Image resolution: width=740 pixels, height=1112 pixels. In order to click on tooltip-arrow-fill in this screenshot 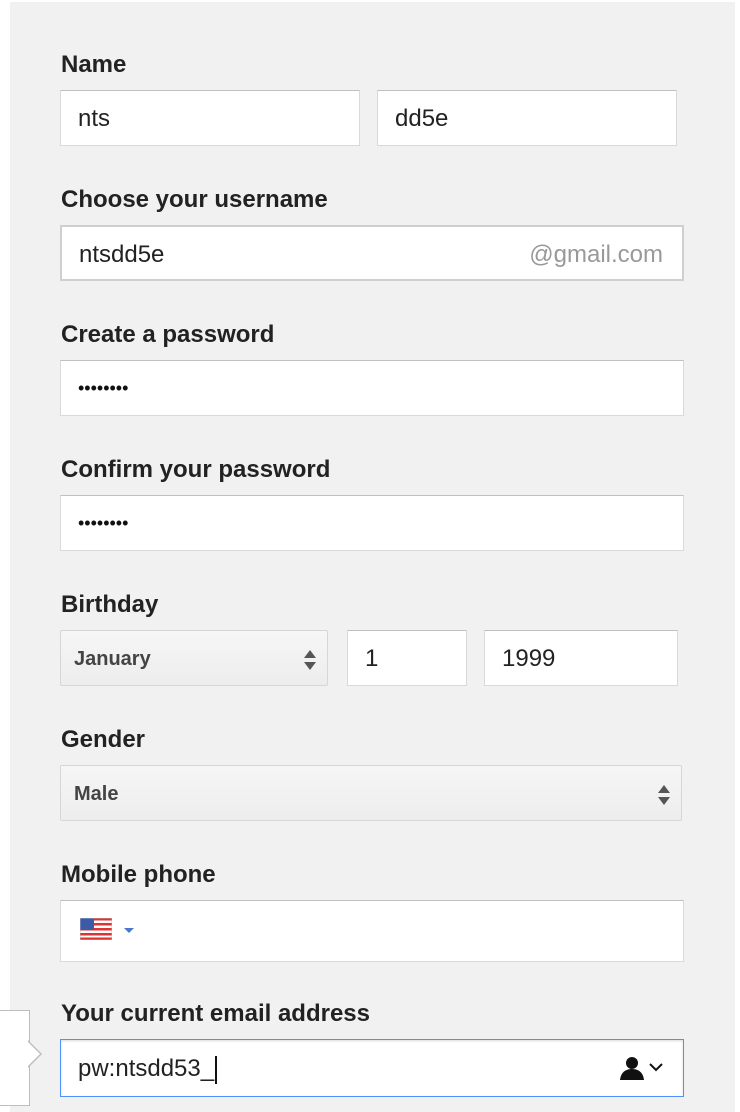, I will do `click(33, 1054)`.